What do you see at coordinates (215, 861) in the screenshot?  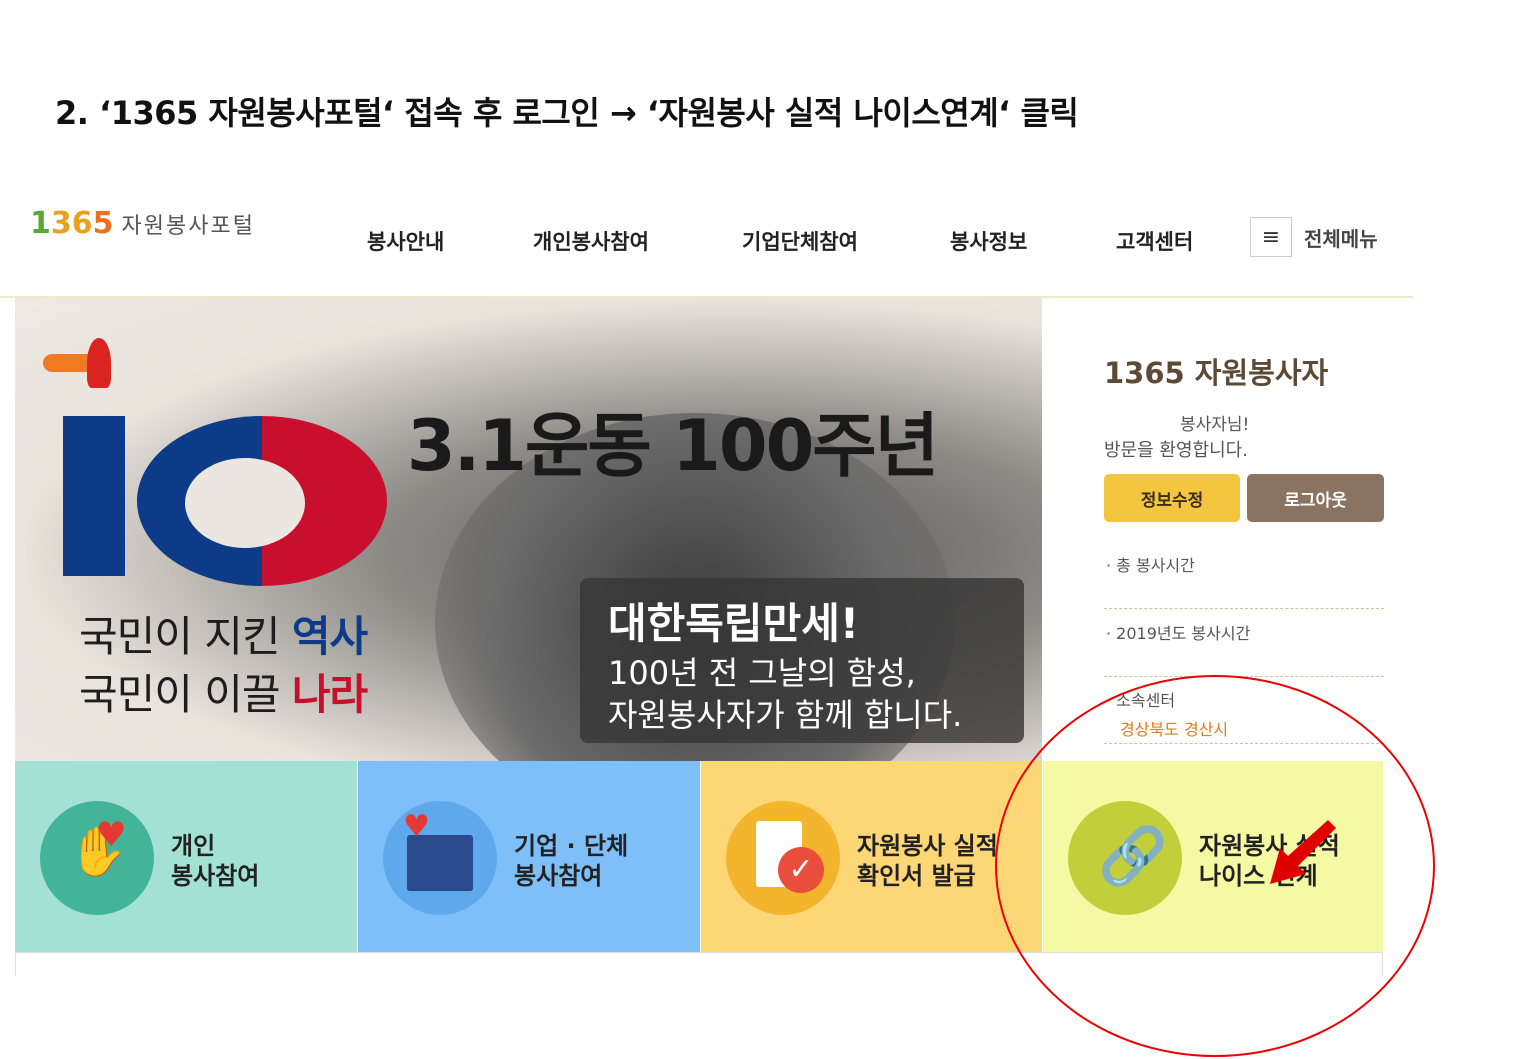 I see `quick-menu-label: 개인 봉사참여` at bounding box center [215, 861].